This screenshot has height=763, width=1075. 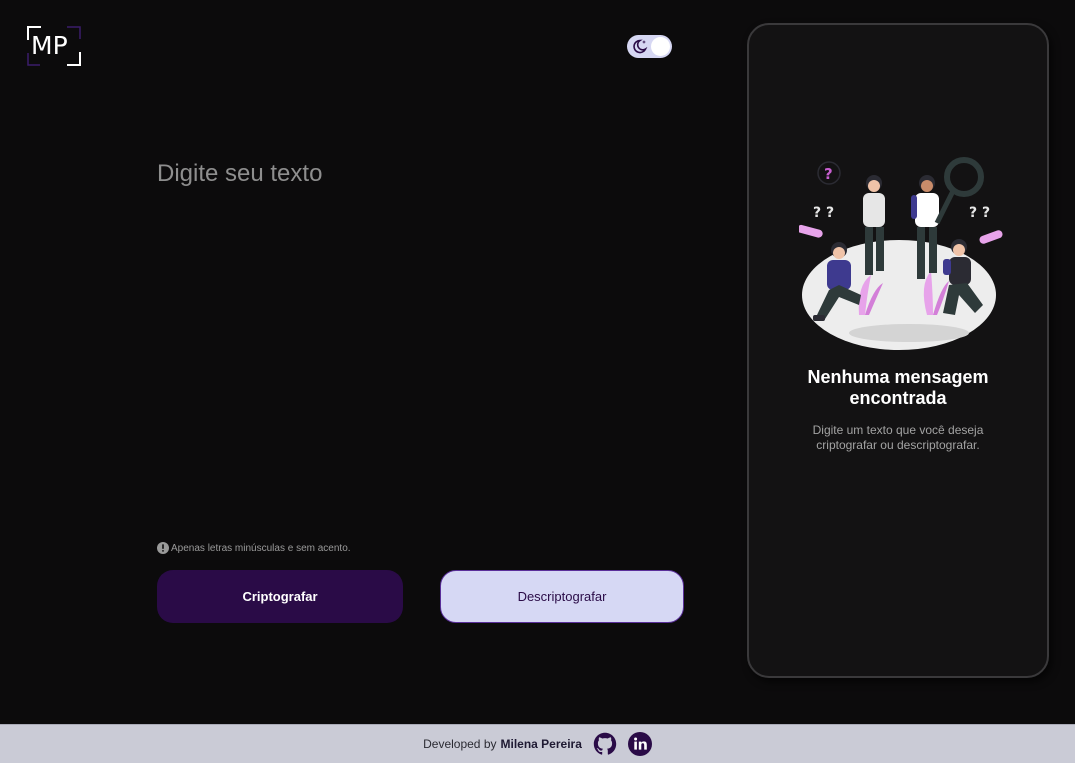 What do you see at coordinates (541, 744) in the screenshot?
I see `footer-author: Milena Pereira` at bounding box center [541, 744].